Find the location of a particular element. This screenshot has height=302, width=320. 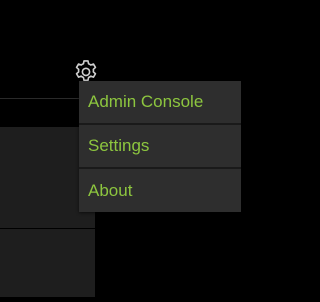

menu-item-label: Admin Console is located at coordinates (146, 101).